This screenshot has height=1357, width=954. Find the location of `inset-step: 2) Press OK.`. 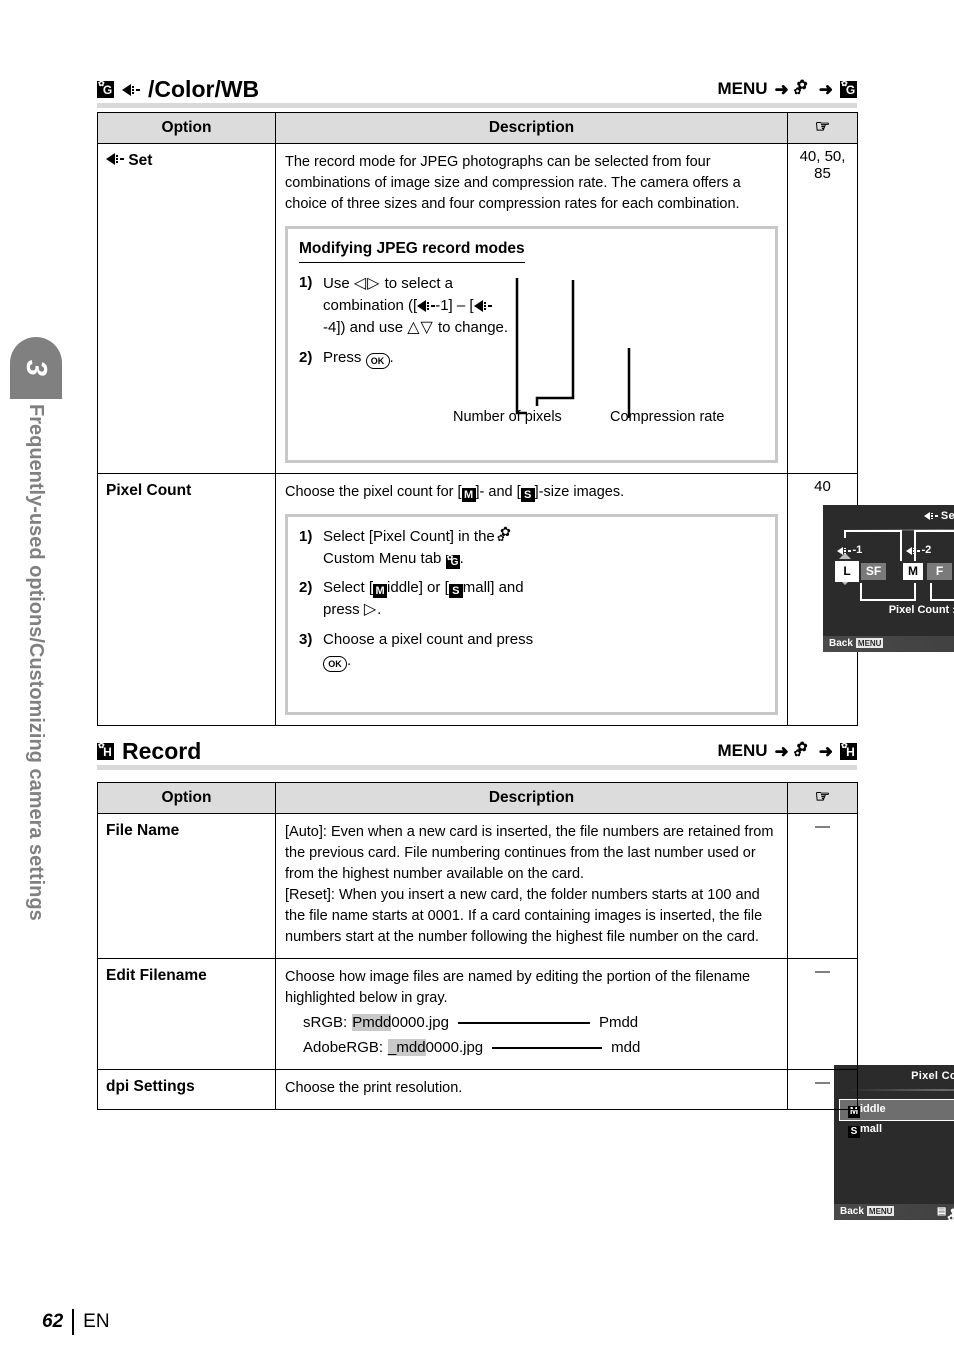

inset-step: 2) Press OK. is located at coordinates (404, 358).